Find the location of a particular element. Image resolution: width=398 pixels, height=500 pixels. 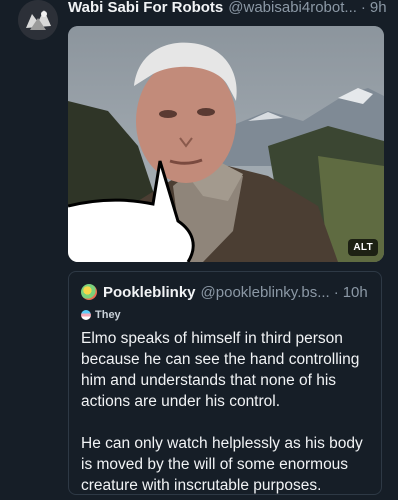

flag-icon is located at coordinates (86, 315).